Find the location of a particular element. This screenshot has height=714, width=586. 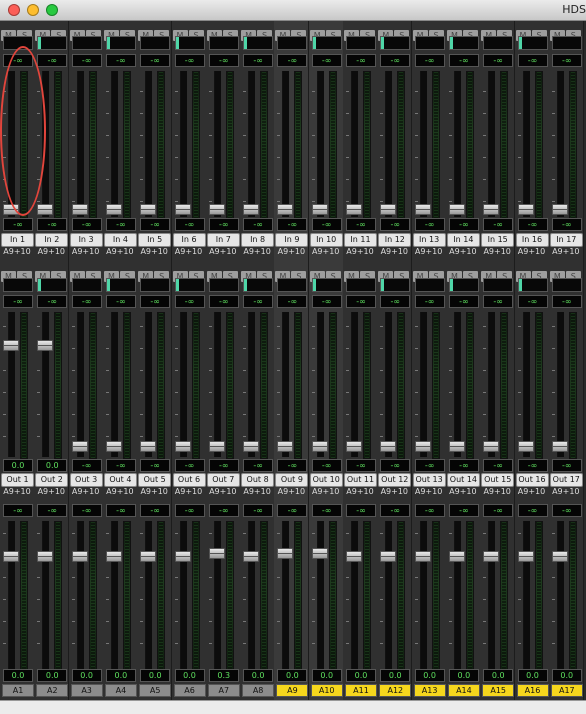

input-name-label: In 3 is located at coordinates (86, 240).